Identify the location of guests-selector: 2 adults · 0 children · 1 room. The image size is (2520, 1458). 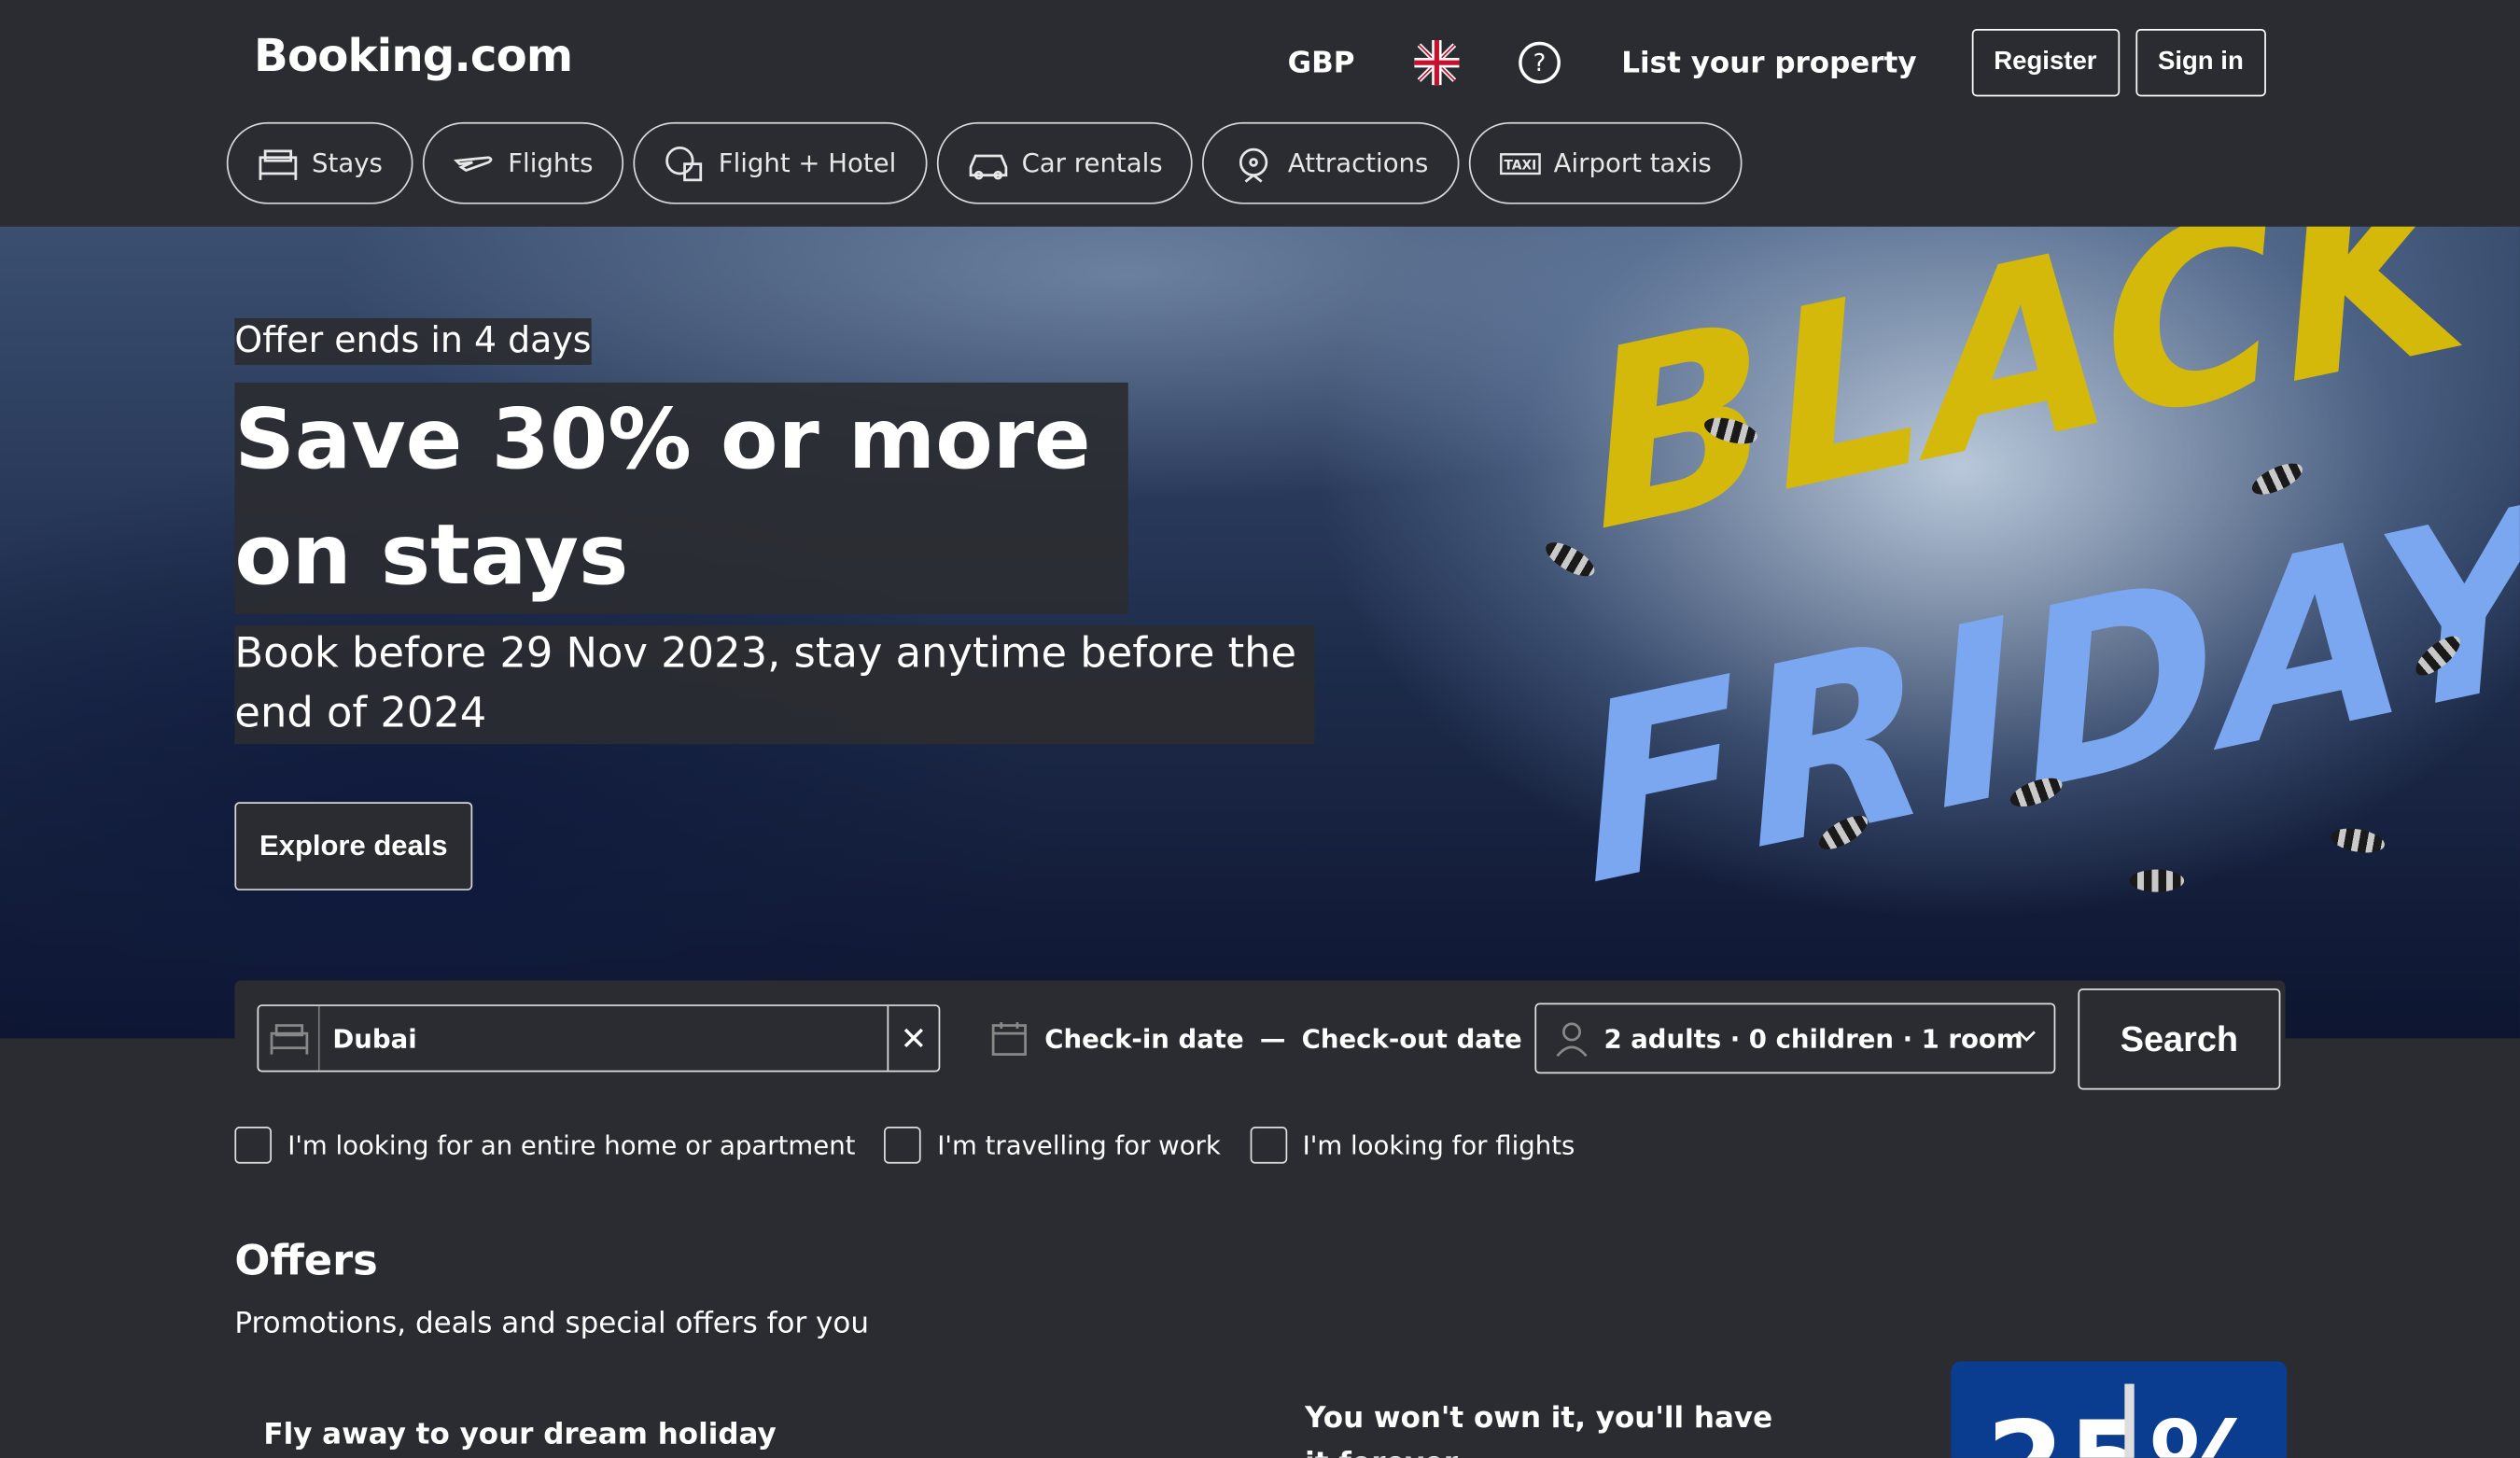
(1795, 1038).